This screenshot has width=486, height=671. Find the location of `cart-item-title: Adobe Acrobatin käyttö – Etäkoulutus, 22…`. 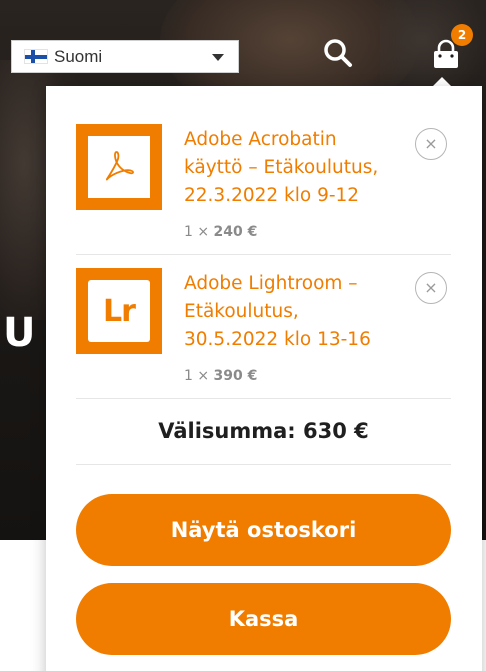

cart-item-title: Adobe Acrobatin käyttö – Etäkoulutus, 22… is located at coordinates (296, 168).